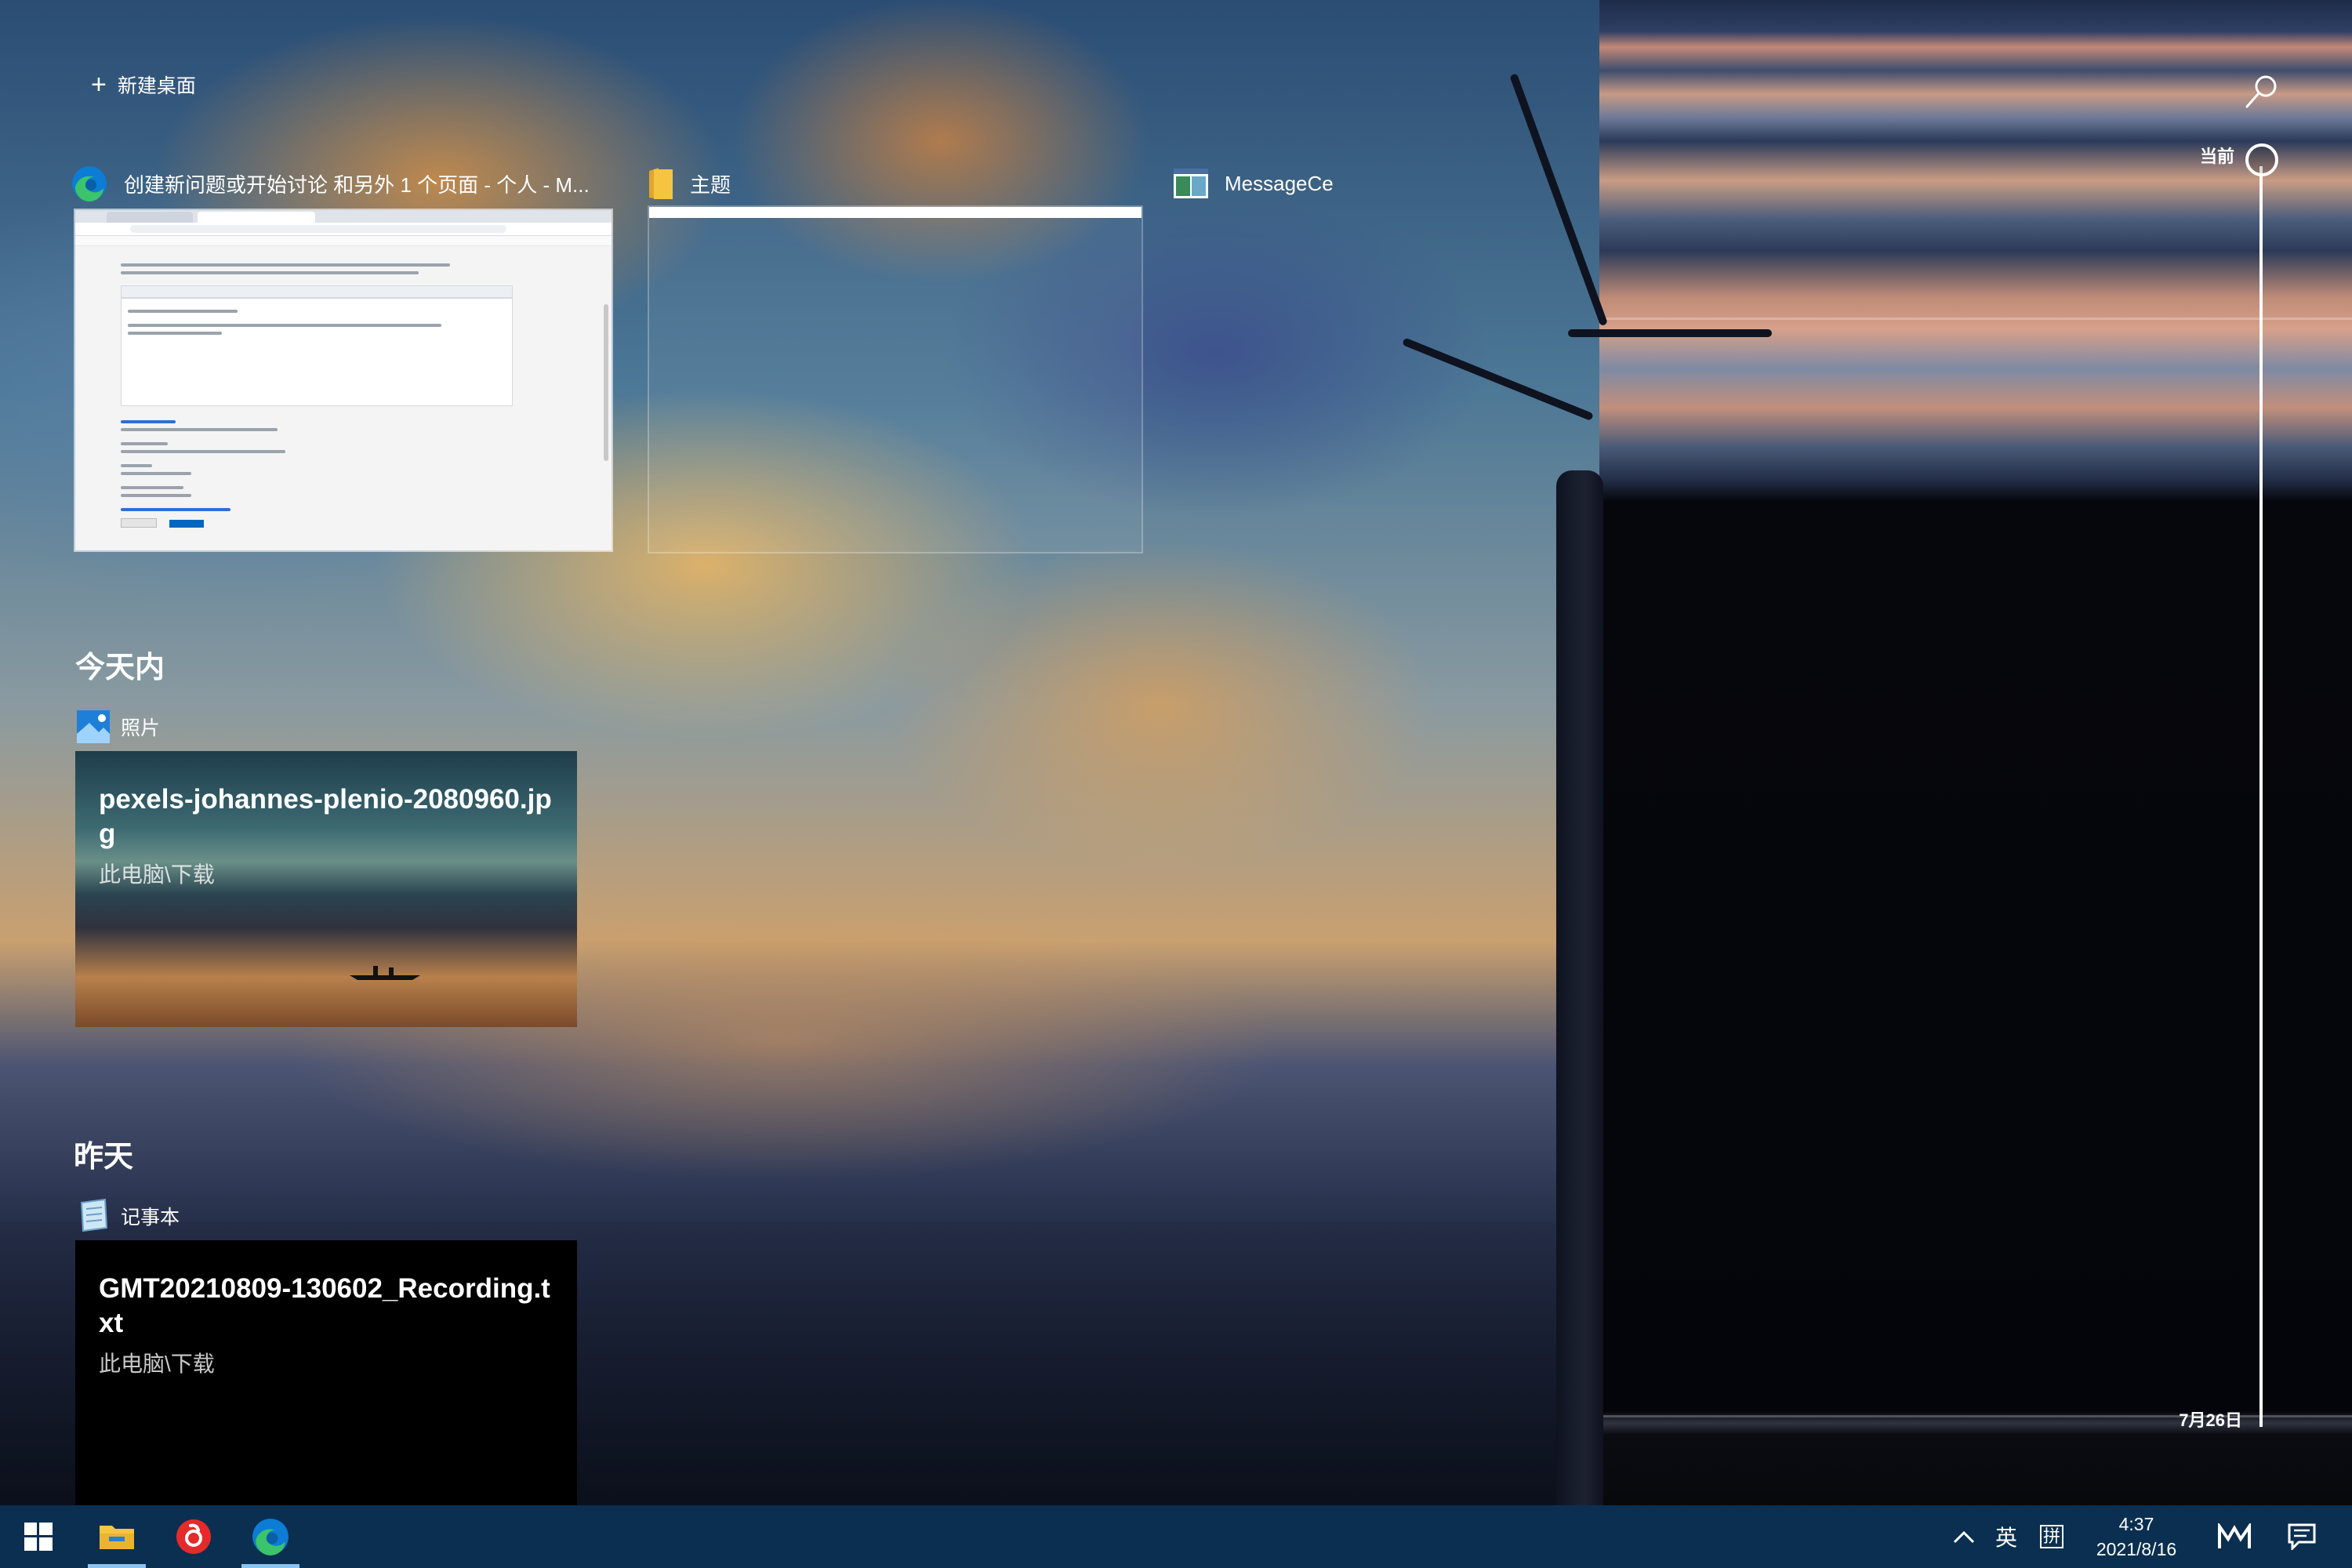 This screenshot has width=2352, height=1568. Describe the element at coordinates (661, 183) in the screenshot. I see `folder-icon` at that location.